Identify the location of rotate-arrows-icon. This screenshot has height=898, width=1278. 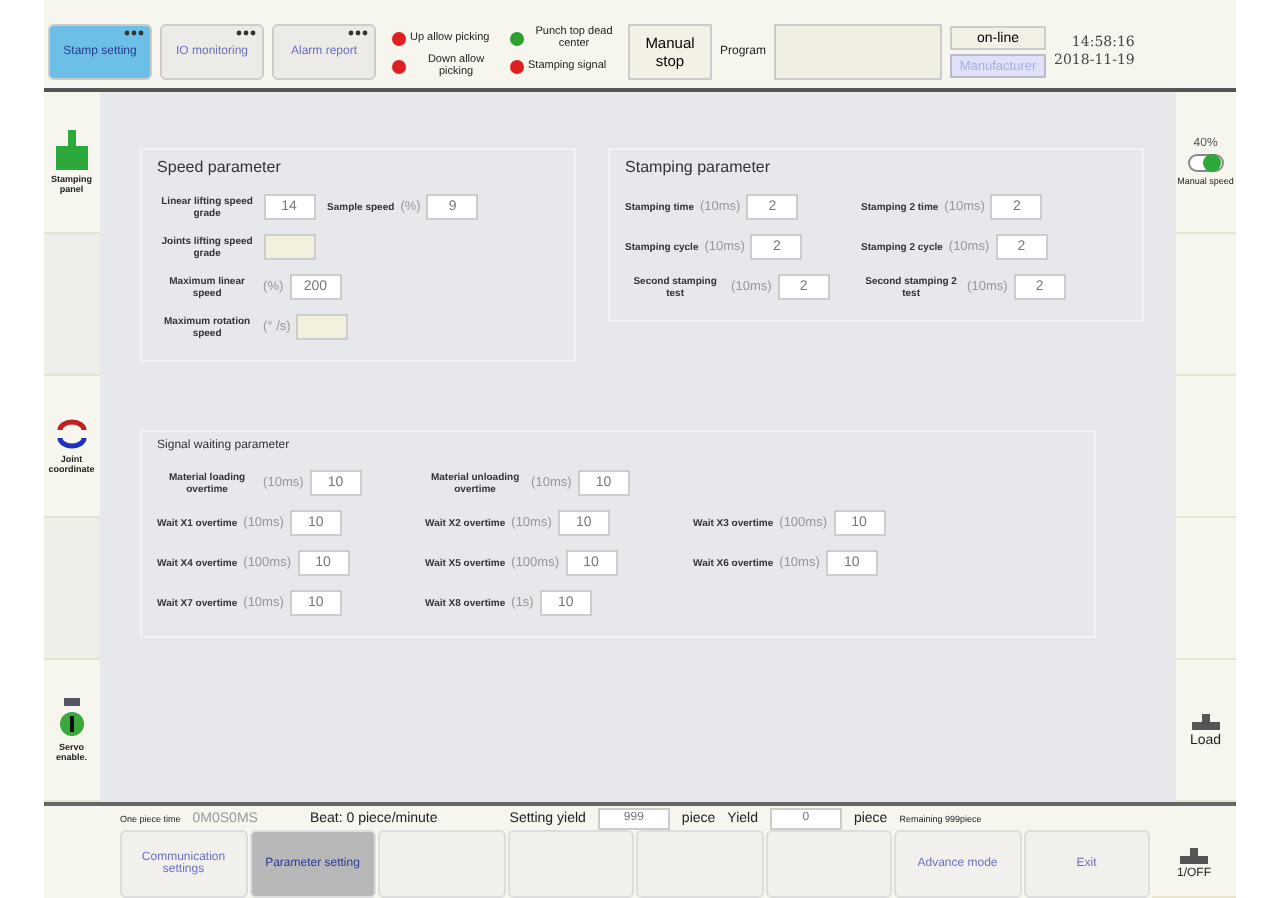
(71, 434).